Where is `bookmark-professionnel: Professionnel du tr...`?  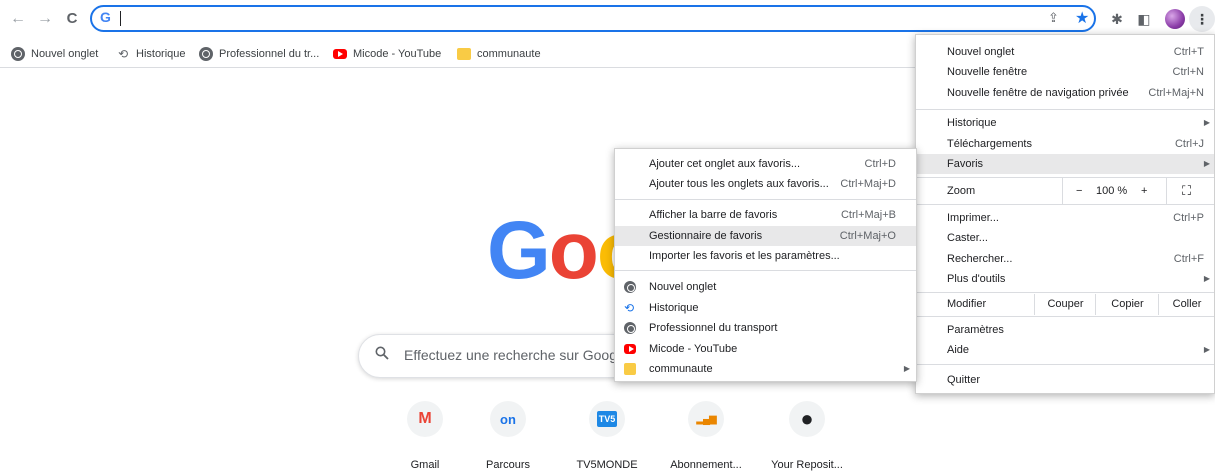 bookmark-professionnel: Professionnel du tr... is located at coordinates (259, 54).